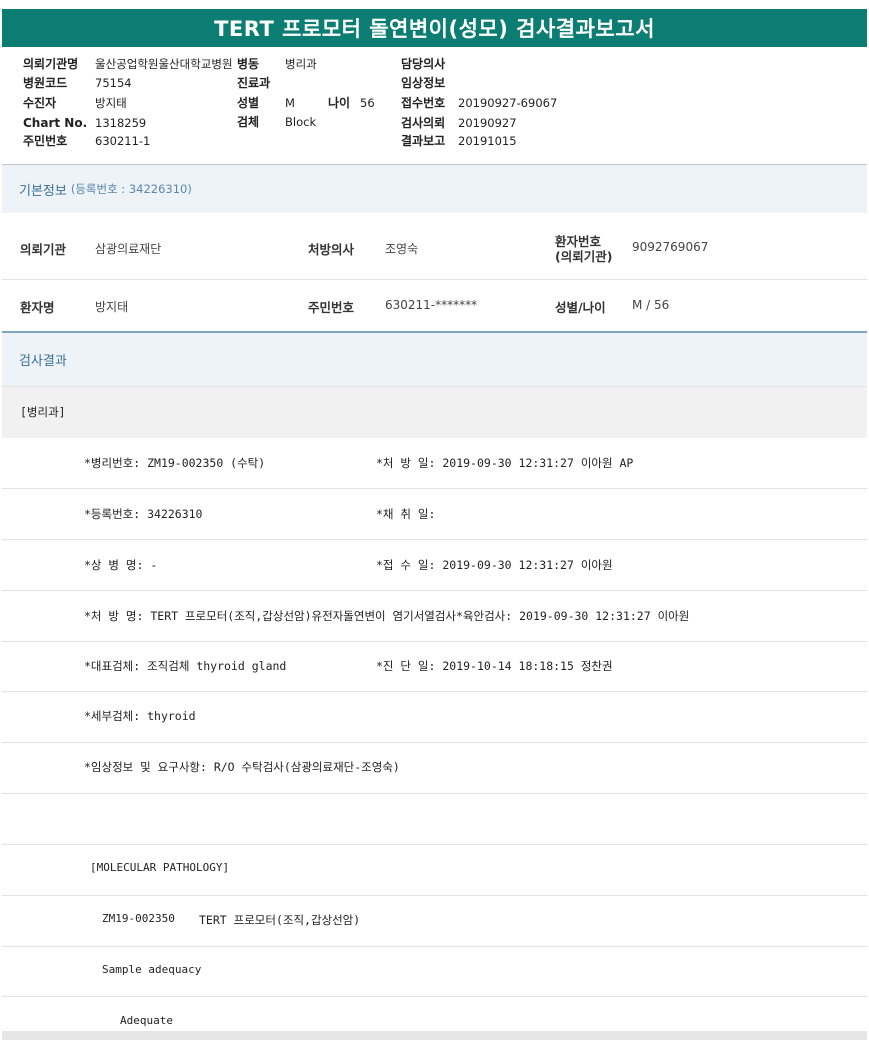 This screenshot has height=1040, width=869. What do you see at coordinates (290, 103) in the screenshot?
I see `header-value-sex: M` at bounding box center [290, 103].